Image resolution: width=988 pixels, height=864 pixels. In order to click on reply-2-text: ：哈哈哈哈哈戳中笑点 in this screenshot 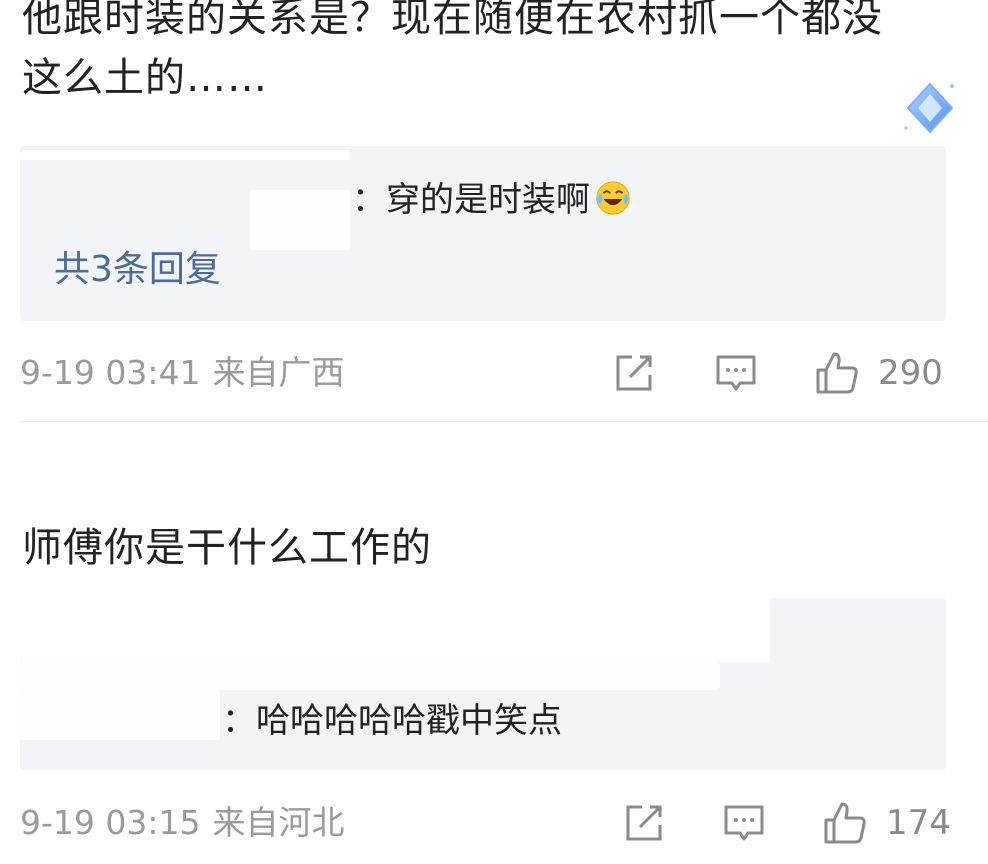, I will do `click(392, 721)`.